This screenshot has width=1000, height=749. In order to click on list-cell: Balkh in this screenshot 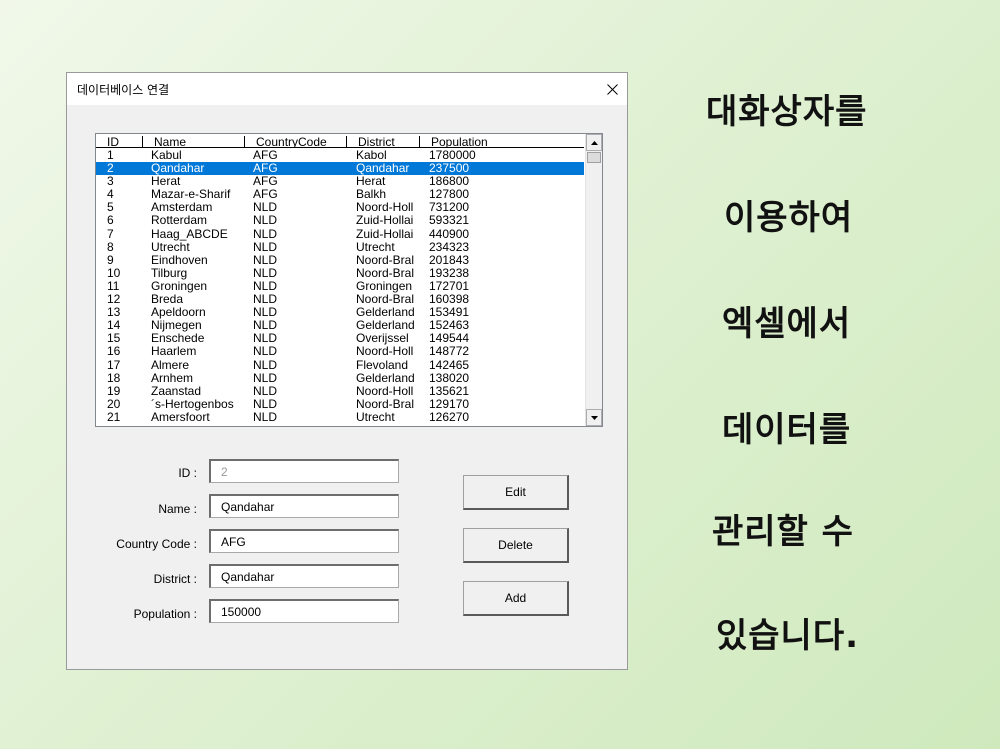, I will do `click(371, 195)`.